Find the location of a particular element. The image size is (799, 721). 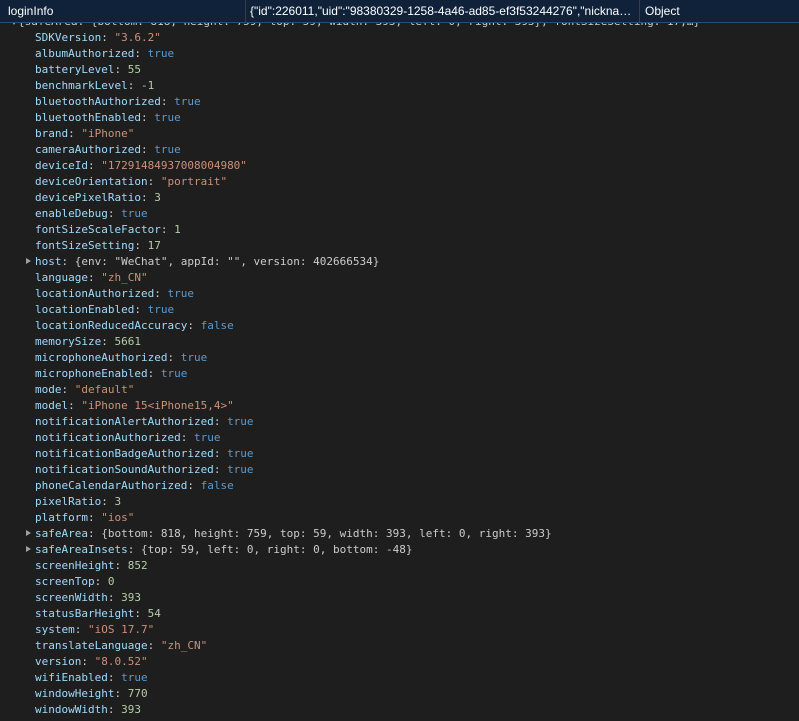

property-key: translateLanguage is located at coordinates (91, 645).